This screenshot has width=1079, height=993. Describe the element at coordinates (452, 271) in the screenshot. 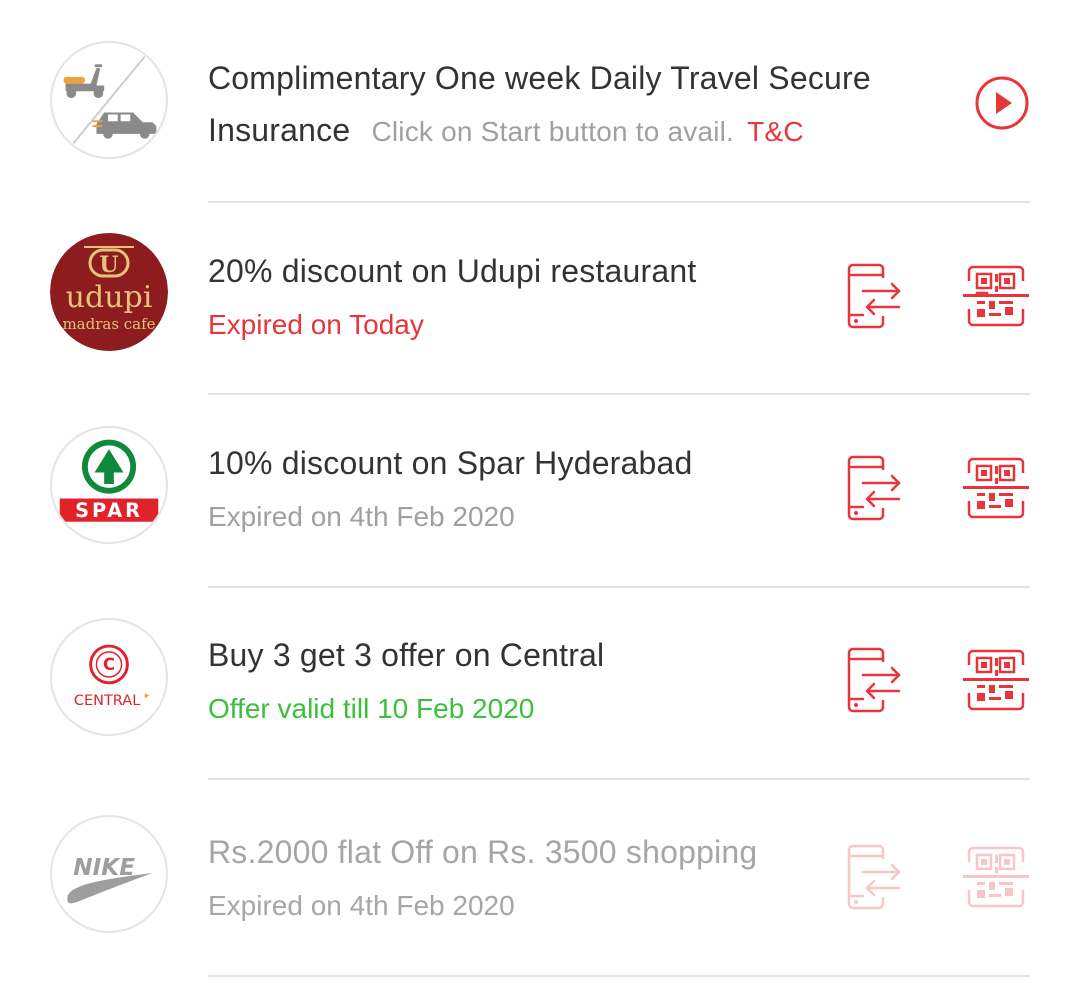

I see `offer-title: 20% discount on Udupi restaurant` at that location.